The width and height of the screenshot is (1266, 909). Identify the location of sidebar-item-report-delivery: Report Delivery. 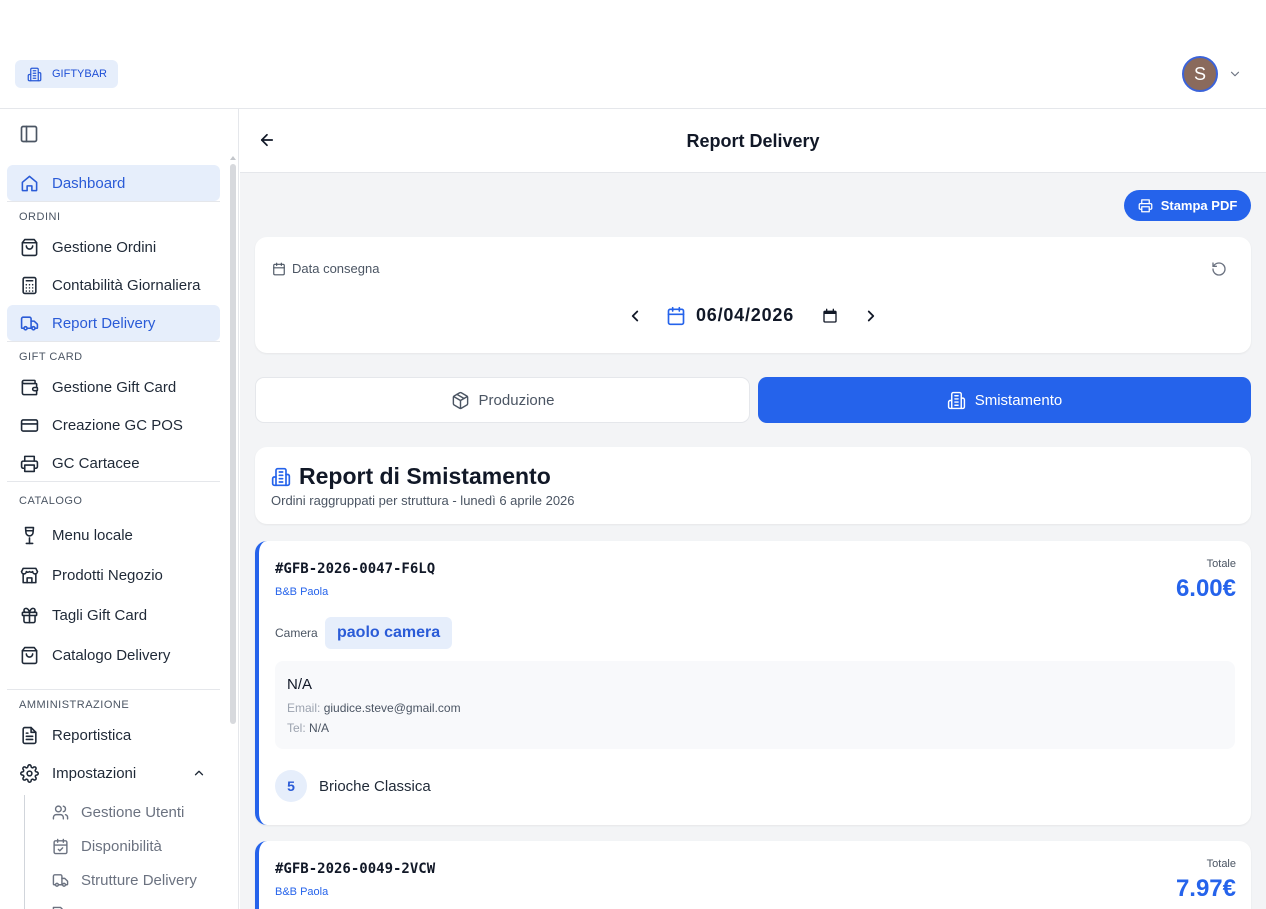
(113, 323).